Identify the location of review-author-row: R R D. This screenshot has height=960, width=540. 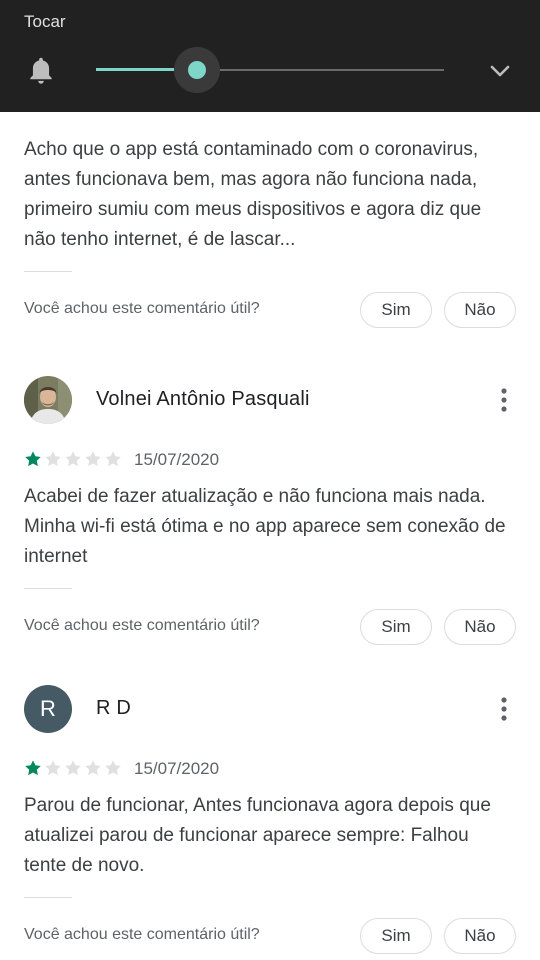
(270, 709).